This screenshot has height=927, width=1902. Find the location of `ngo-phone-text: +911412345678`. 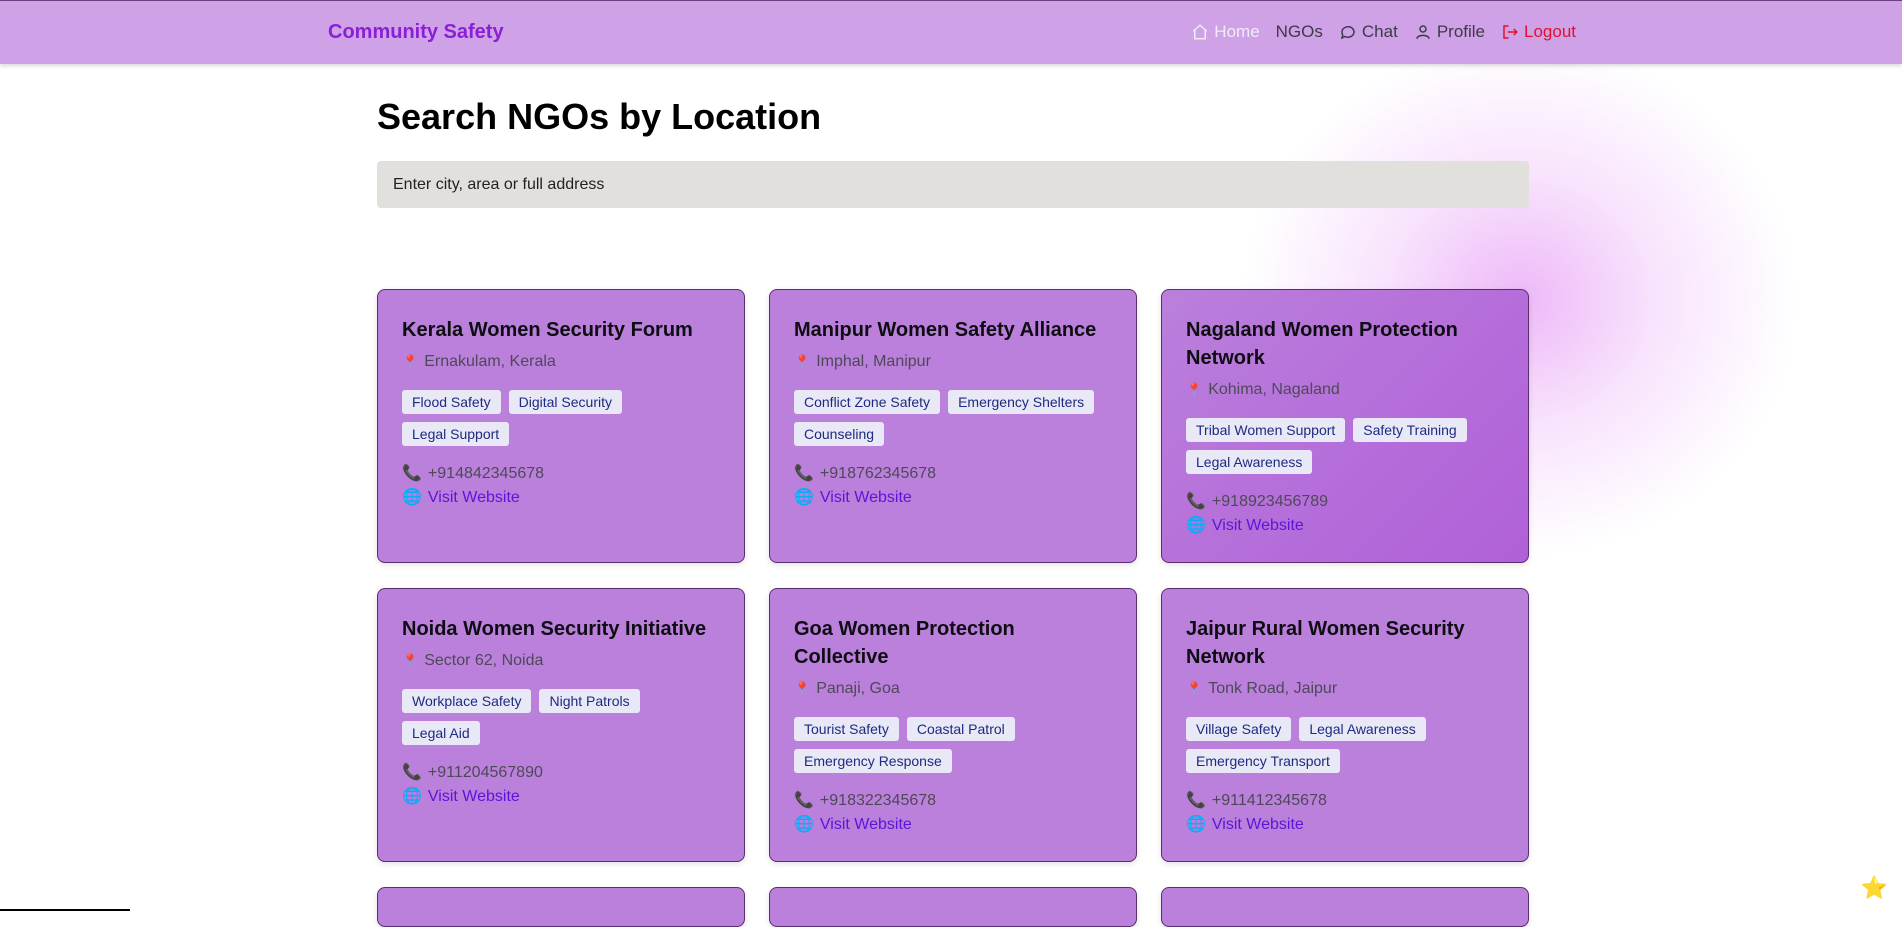

ngo-phone-text: +911412345678 is located at coordinates (1269, 800).